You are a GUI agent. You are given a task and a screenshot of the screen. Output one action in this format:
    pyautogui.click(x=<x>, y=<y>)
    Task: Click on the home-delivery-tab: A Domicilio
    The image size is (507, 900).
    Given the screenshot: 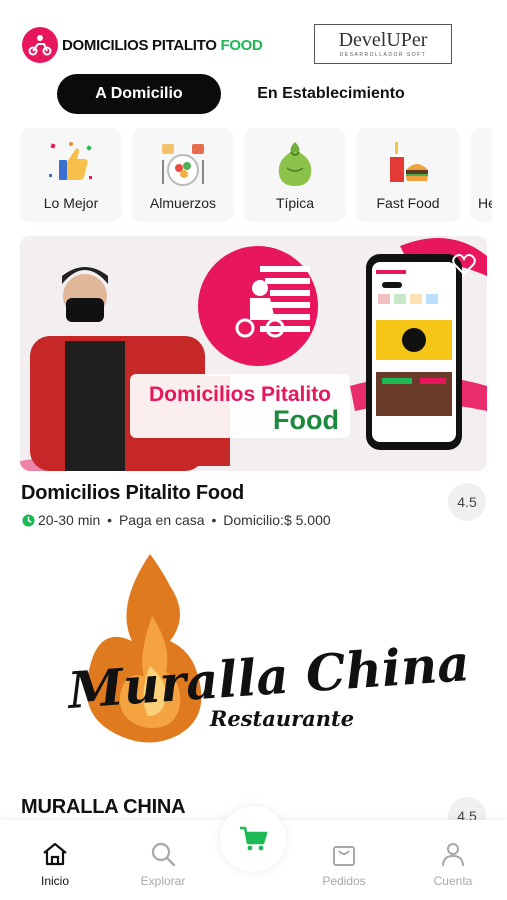 What is the action you would take?
    pyautogui.click(x=139, y=94)
    